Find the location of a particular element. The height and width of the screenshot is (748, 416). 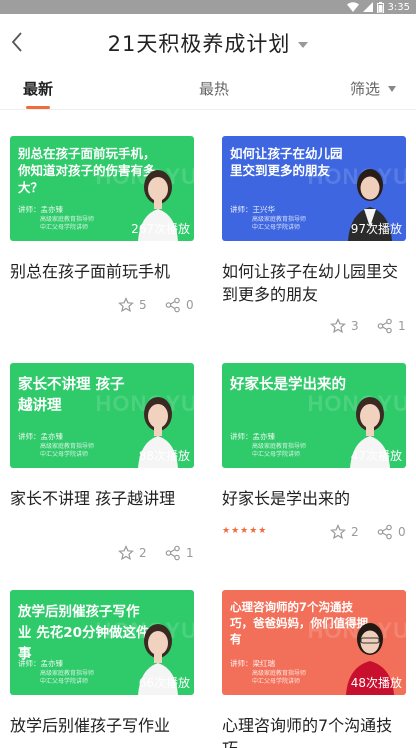

thumbnail-headline: 好家长是学出来的 is located at coordinates (288, 385).